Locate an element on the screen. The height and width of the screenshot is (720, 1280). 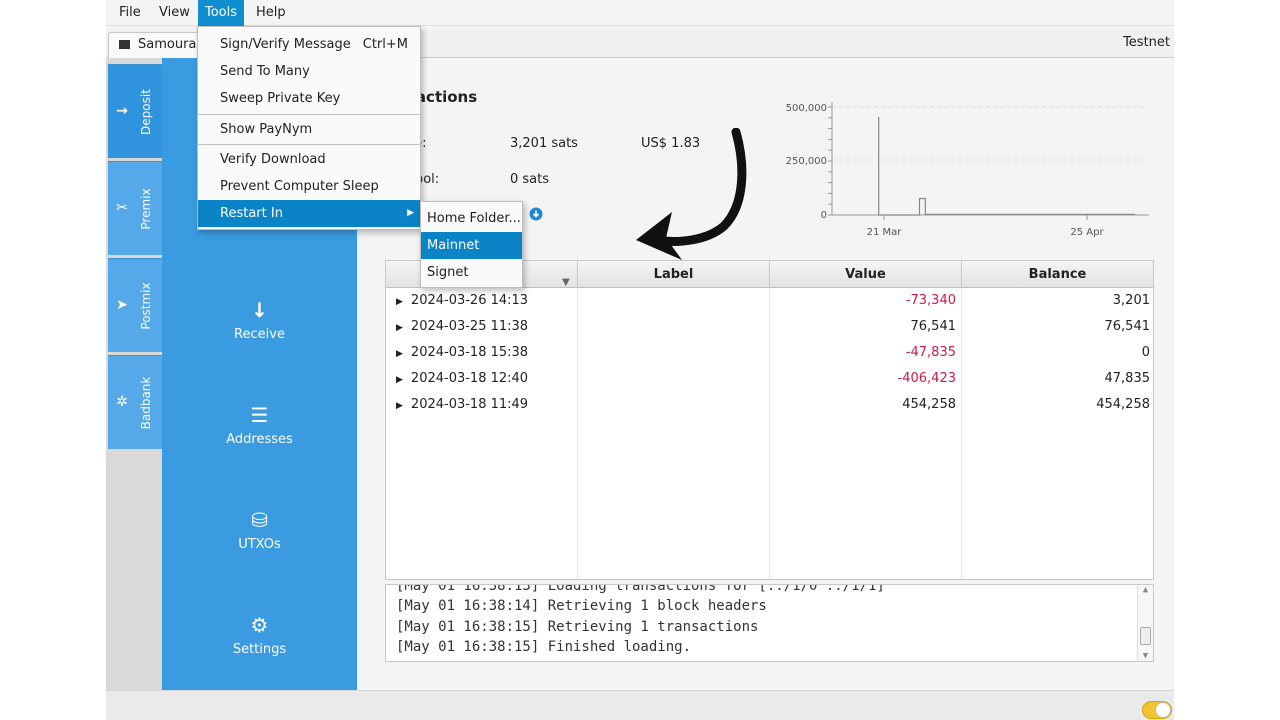
submenu-arrow-icon: ▶ is located at coordinates (410, 213).